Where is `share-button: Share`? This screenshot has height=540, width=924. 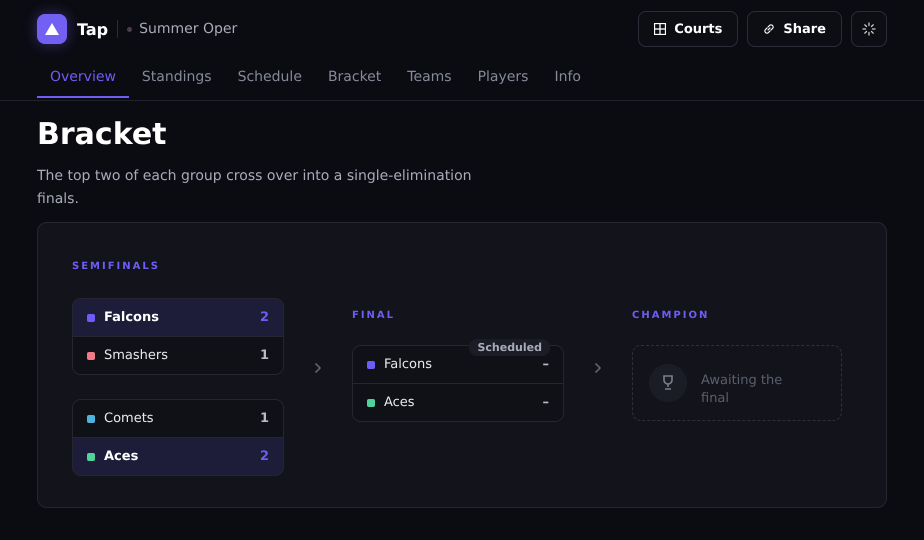
share-button: Share is located at coordinates (794, 29).